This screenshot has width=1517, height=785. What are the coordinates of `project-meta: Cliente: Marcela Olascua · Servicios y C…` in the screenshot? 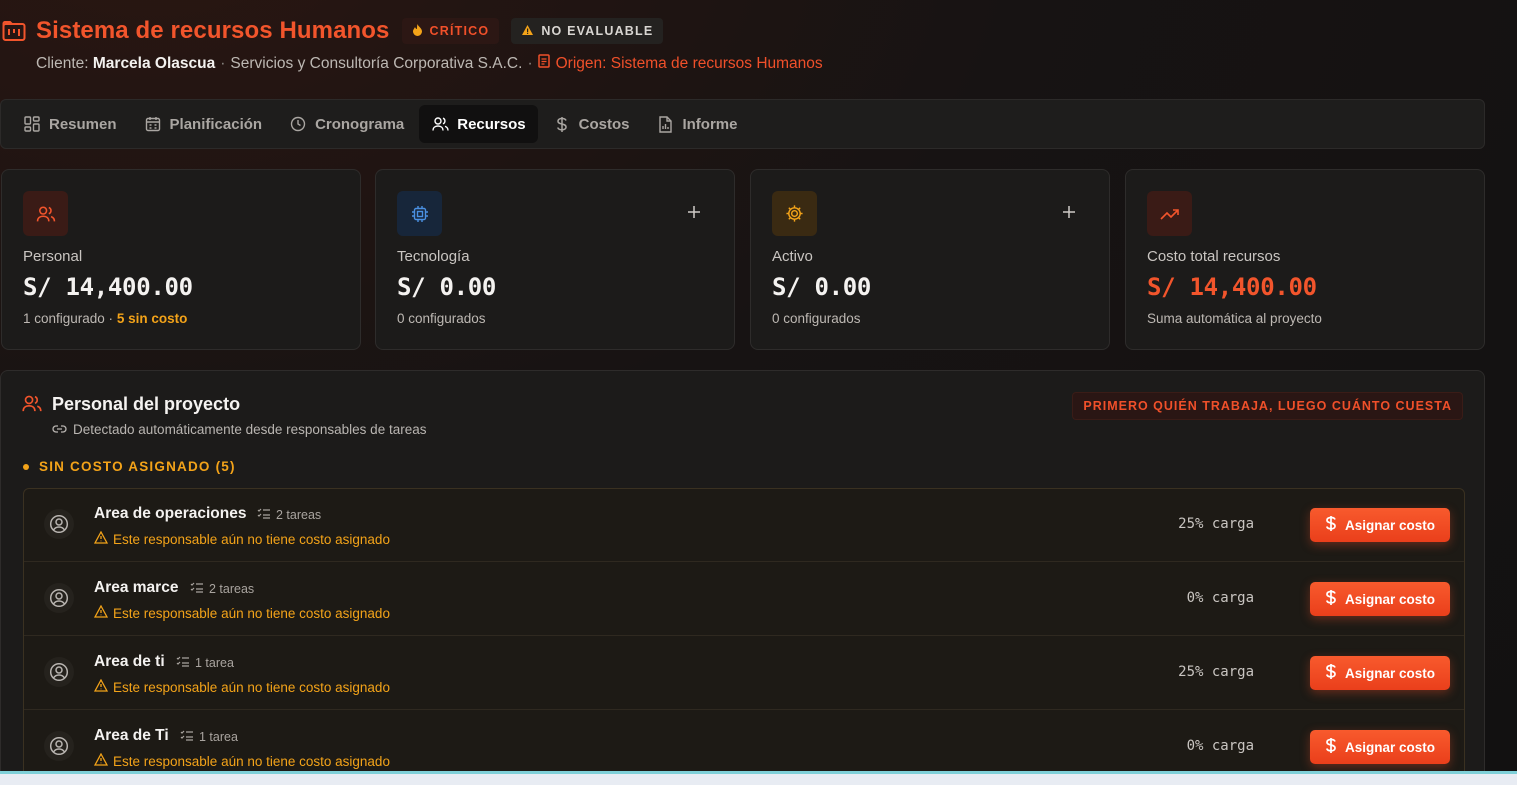 It's located at (429, 63).